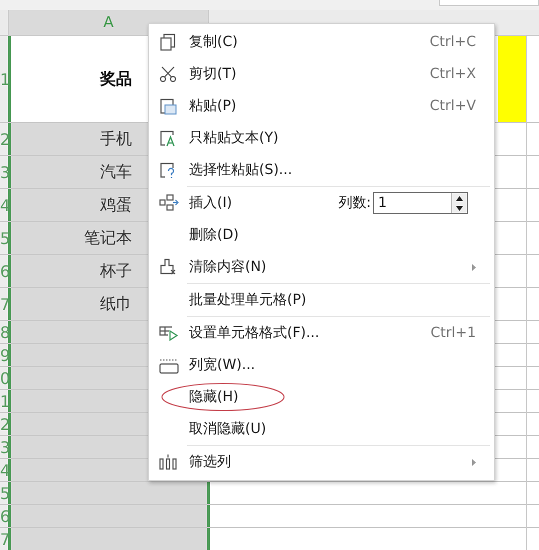  I want to click on increment-button, so click(459, 198).